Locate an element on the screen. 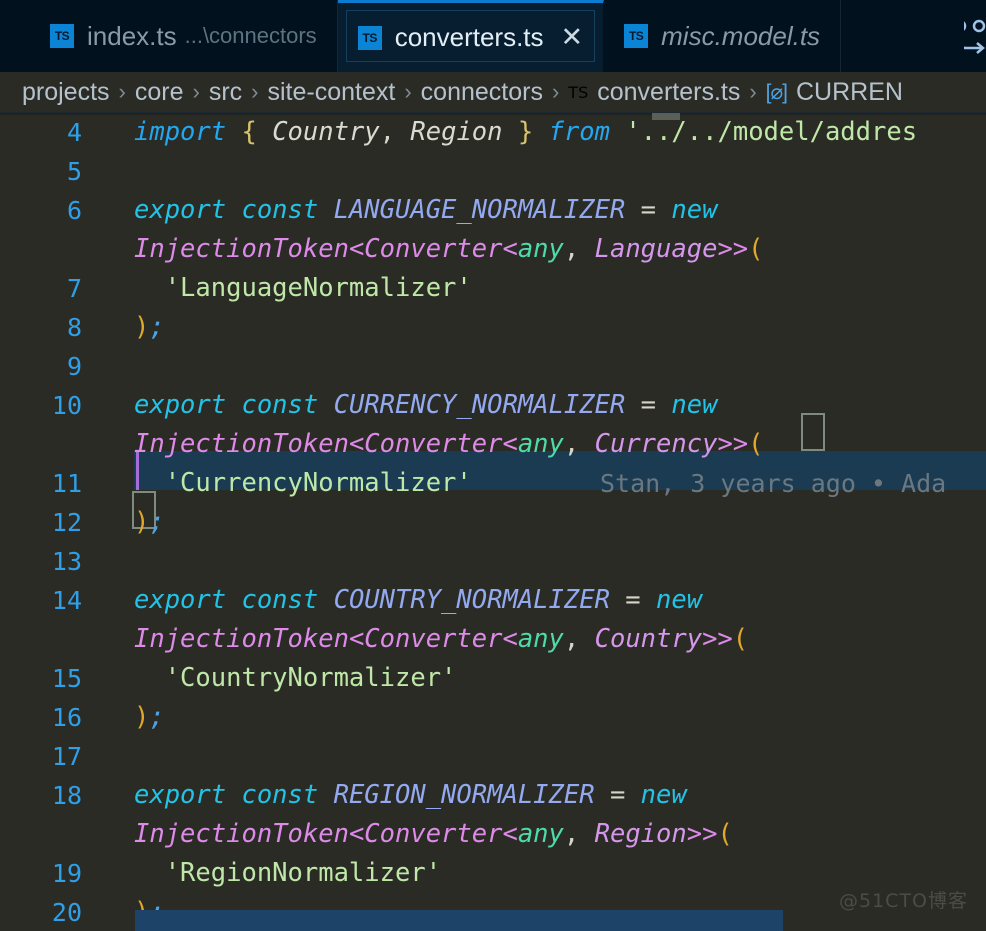 The height and width of the screenshot is (931, 986). breadcrumb-item-symbol: CURREN is located at coordinates (849, 92).